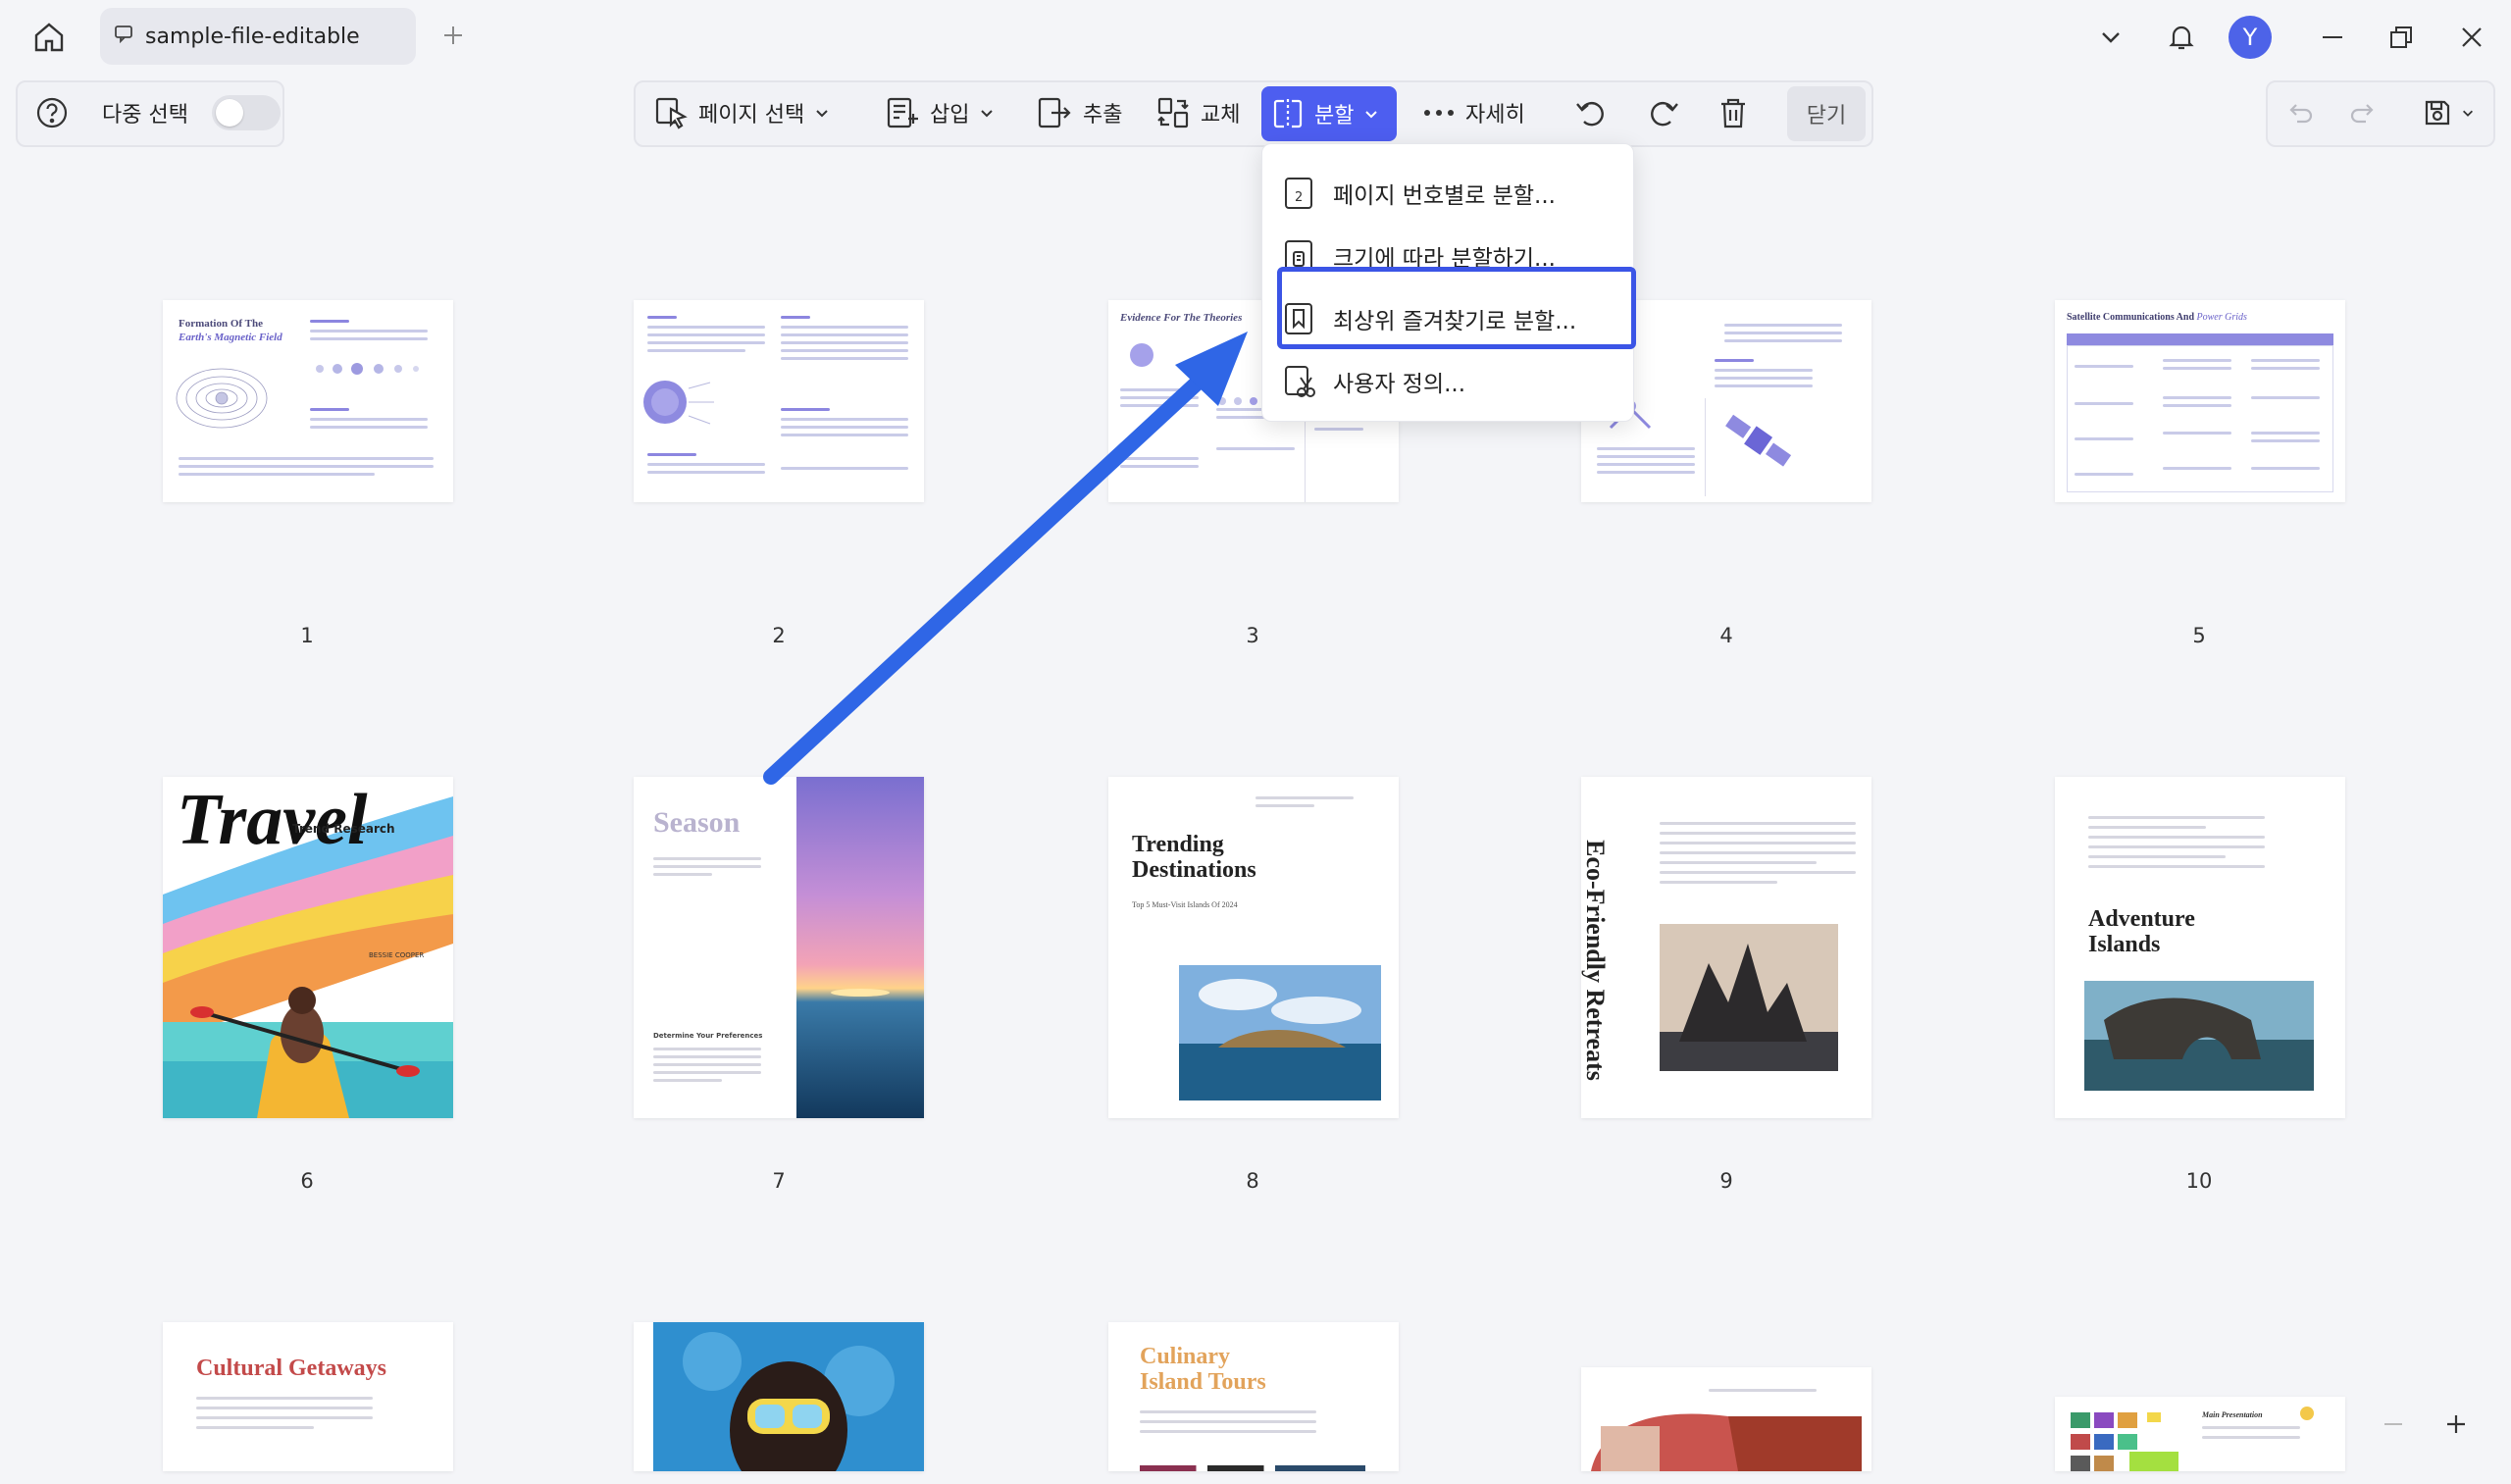 The image size is (2511, 1484). What do you see at coordinates (1194, 870) in the screenshot?
I see `page-8-title2: Destinations` at bounding box center [1194, 870].